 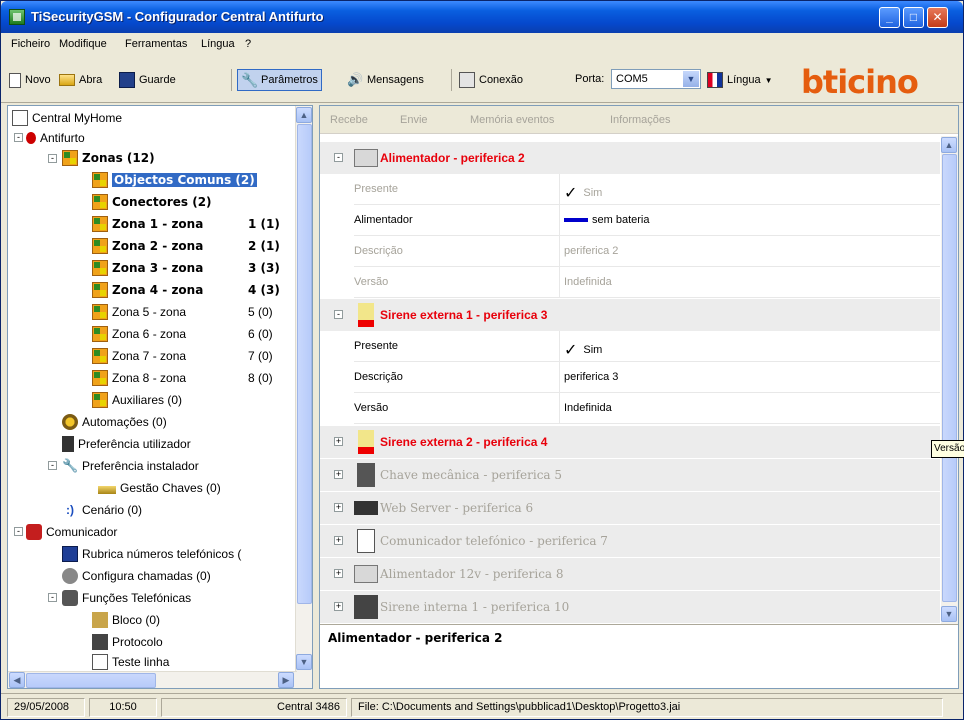 I want to click on group-chave-mecanica: + Chave mecânica - periferica 5, so click(x=630, y=475).